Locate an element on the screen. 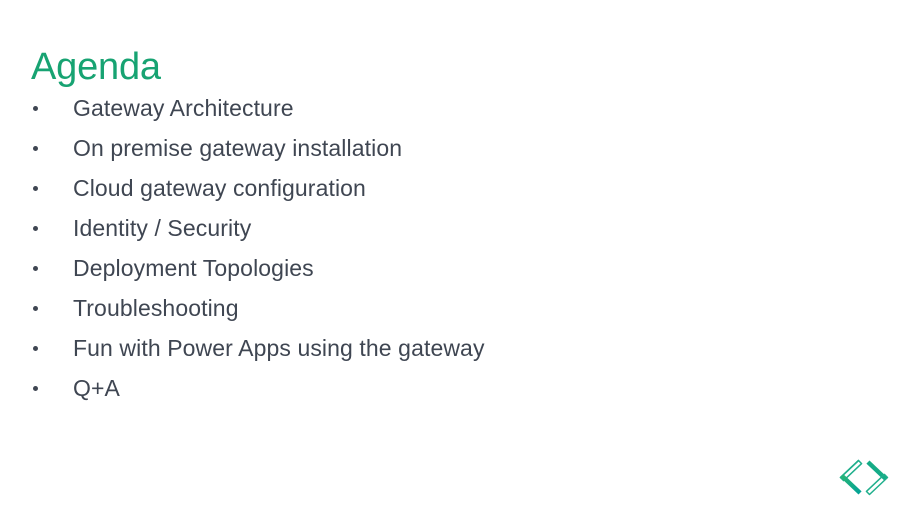 The height and width of the screenshot is (510, 907). list-item: Troubleshooting is located at coordinates (420, 308).